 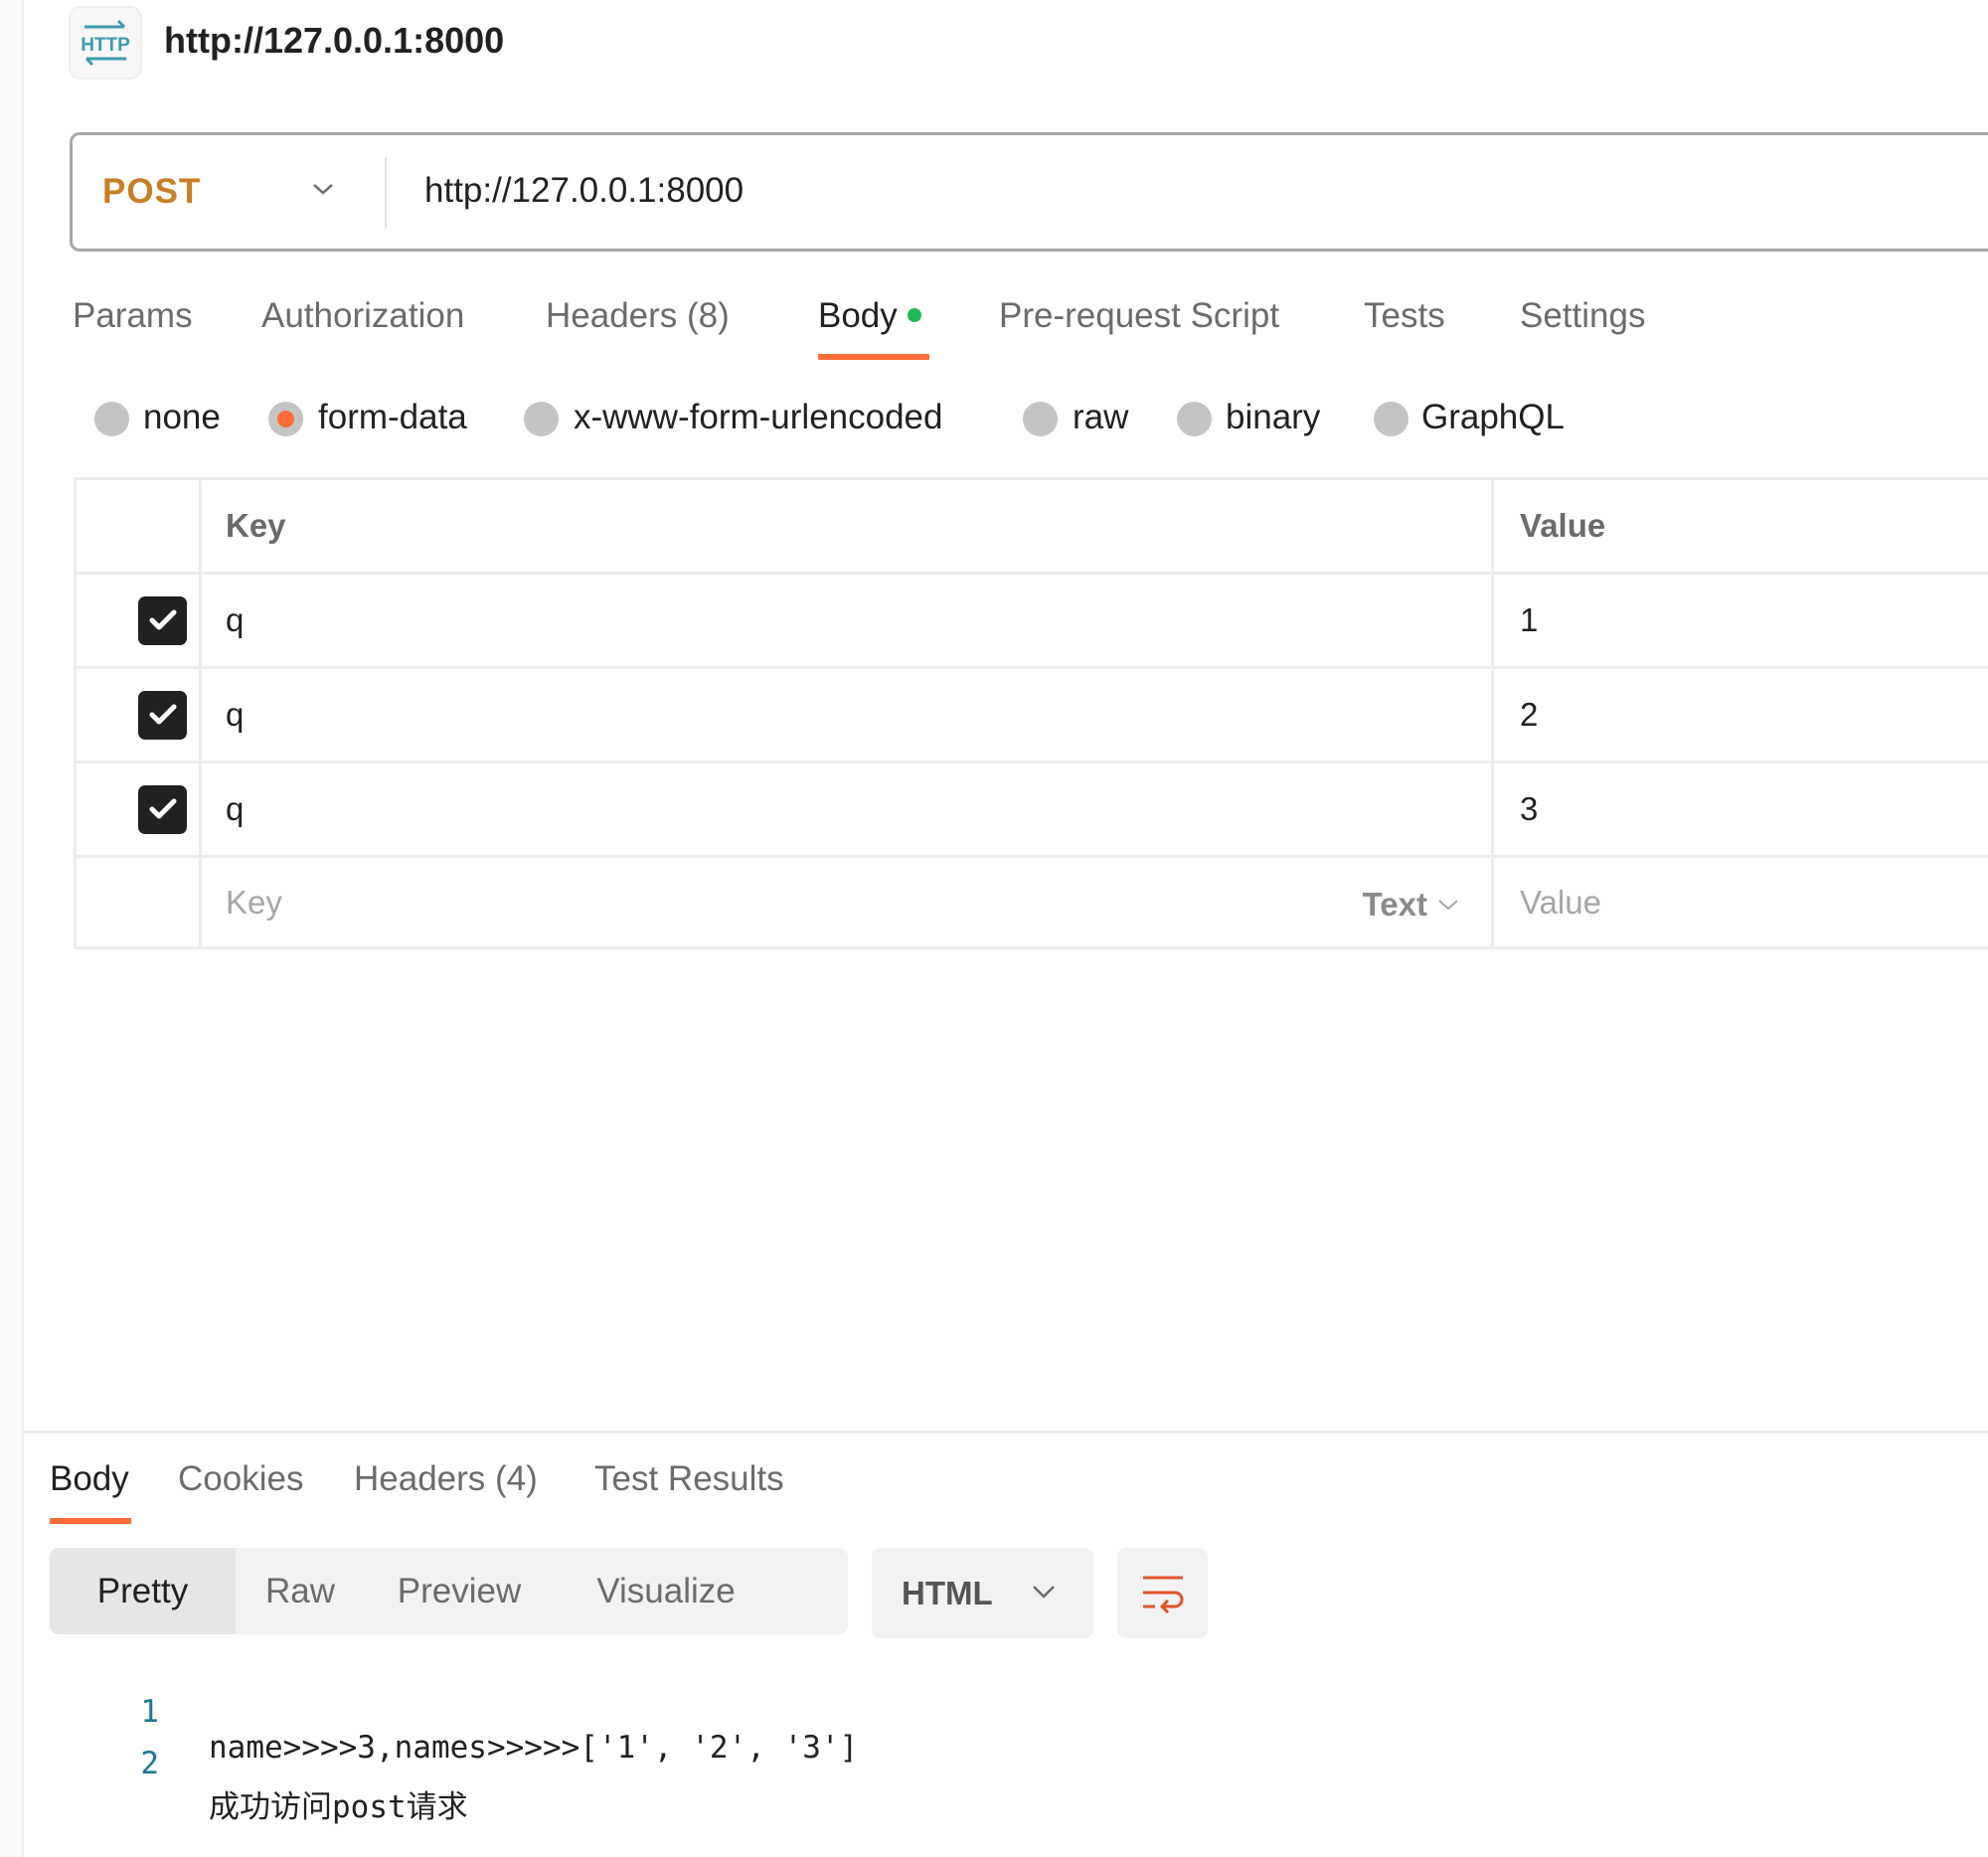 I want to click on response-tab-cookies: Cookies, so click(x=240, y=1479).